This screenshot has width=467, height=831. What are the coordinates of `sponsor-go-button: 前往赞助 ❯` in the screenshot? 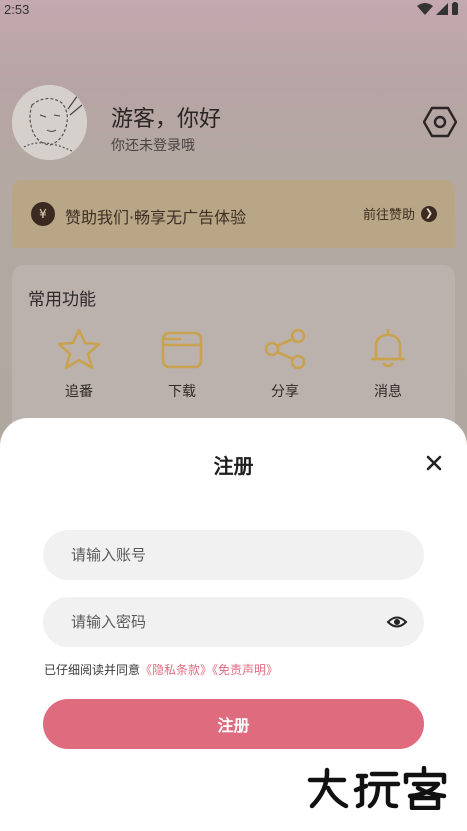 It's located at (400, 213).